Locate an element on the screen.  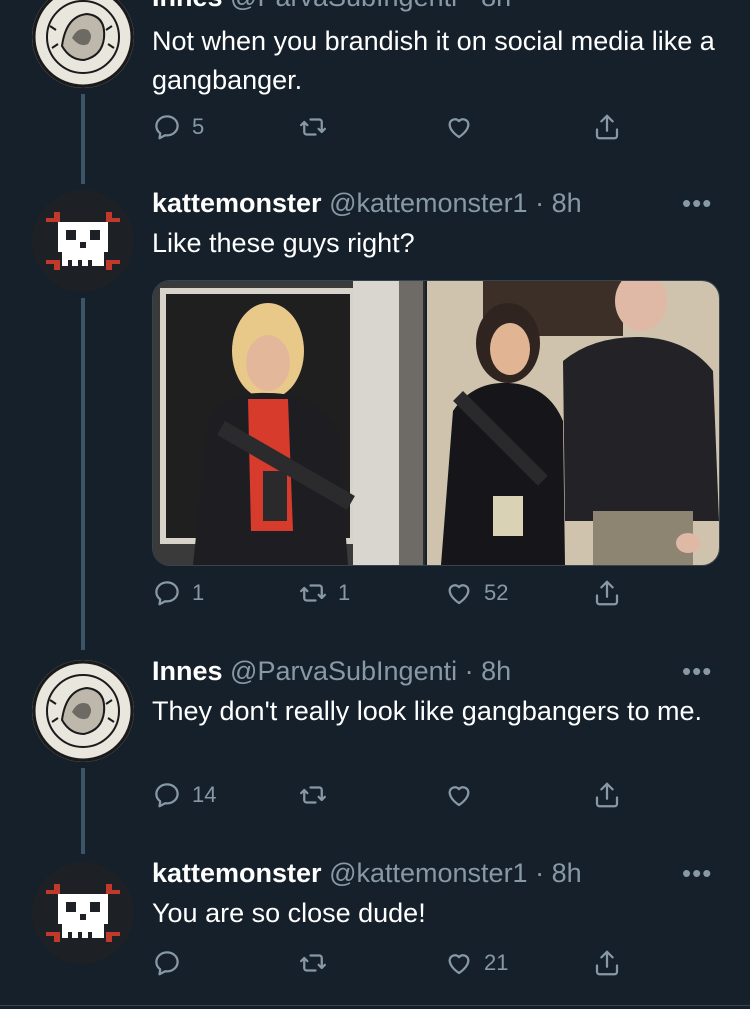
tweet-actions: 21 is located at coordinates (392, 968).